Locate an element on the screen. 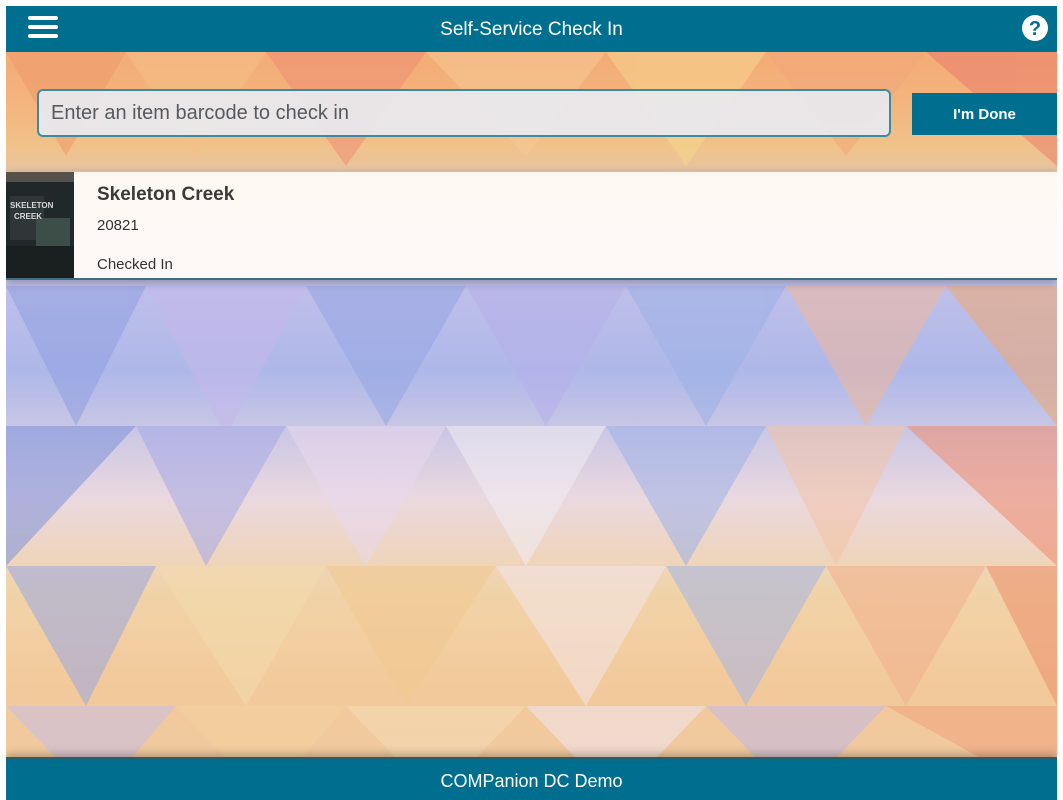  svg-text: CREEK is located at coordinates (28, 216).